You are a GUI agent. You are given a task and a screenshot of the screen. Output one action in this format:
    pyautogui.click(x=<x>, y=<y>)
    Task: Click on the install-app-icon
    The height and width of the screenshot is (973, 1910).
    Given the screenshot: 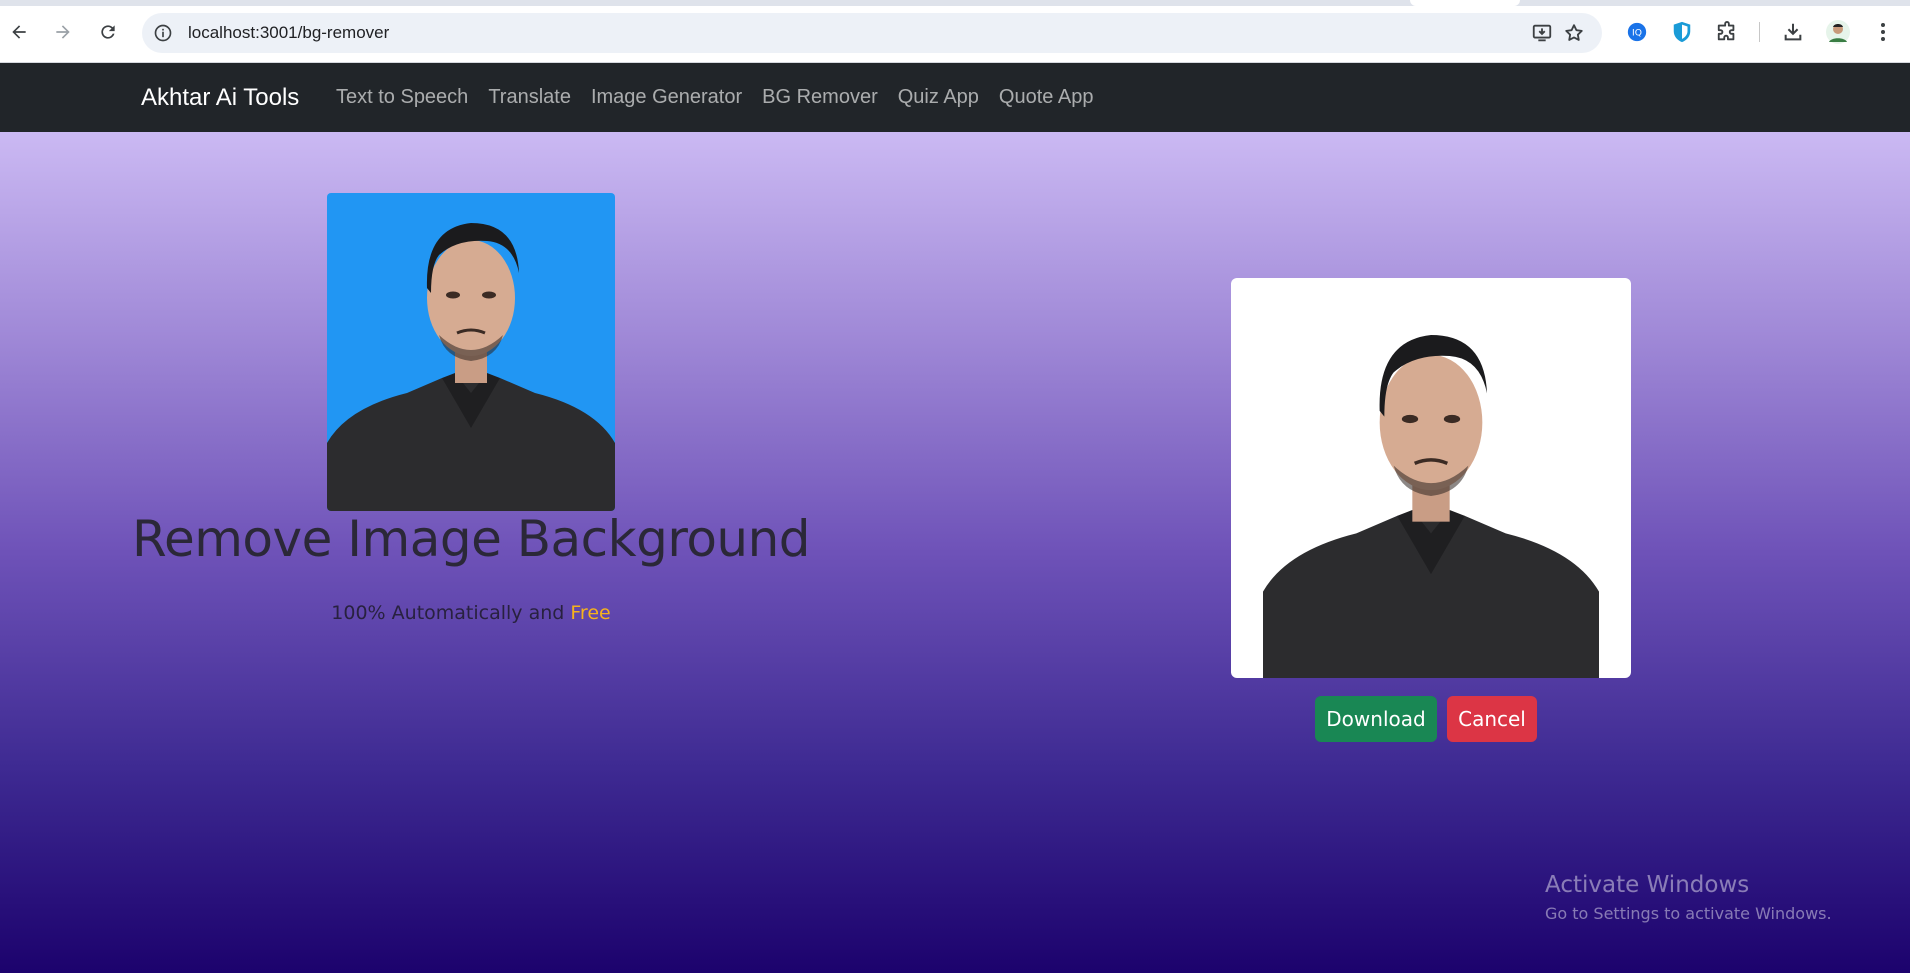 What is the action you would take?
    pyautogui.click(x=1542, y=33)
    